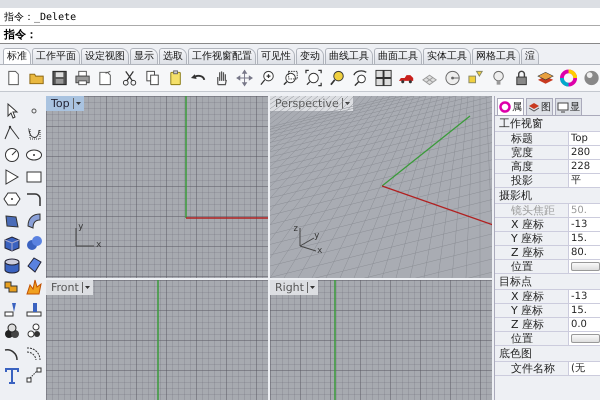 The image size is (600, 400). What do you see at coordinates (295, 229) in the screenshot?
I see `axis-label: z` at bounding box center [295, 229].